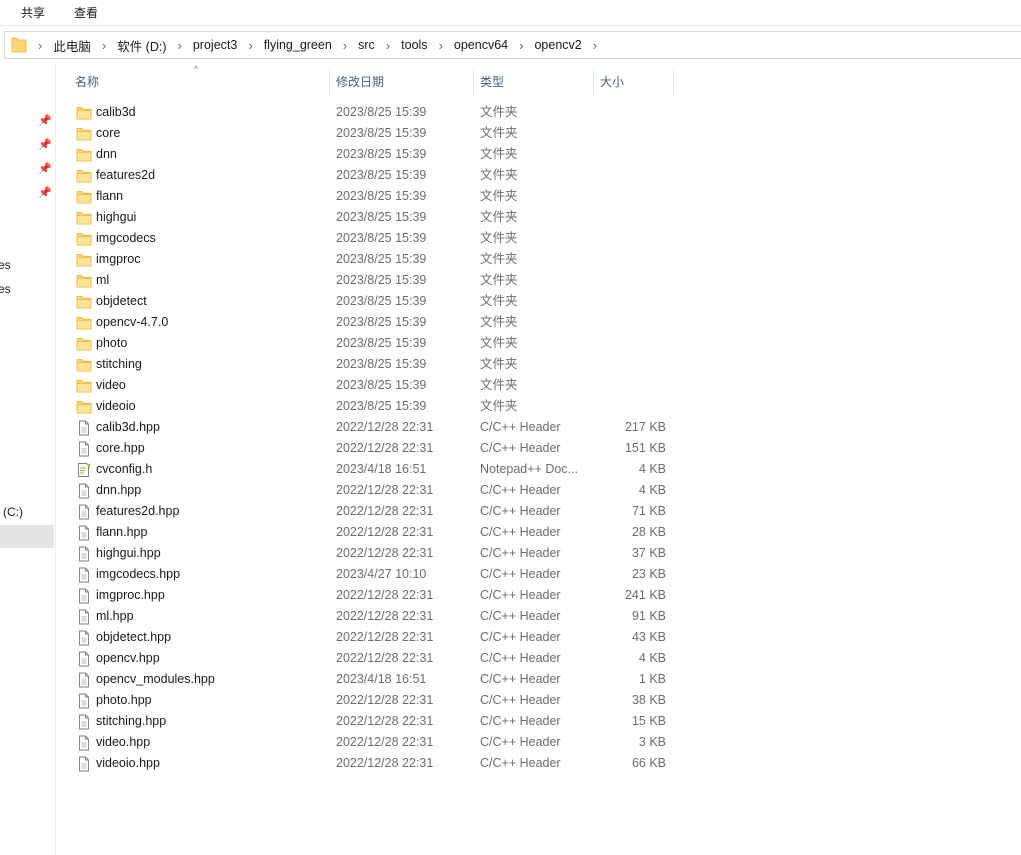  What do you see at coordinates (116, 217) in the screenshot?
I see `file-name: highgui` at bounding box center [116, 217].